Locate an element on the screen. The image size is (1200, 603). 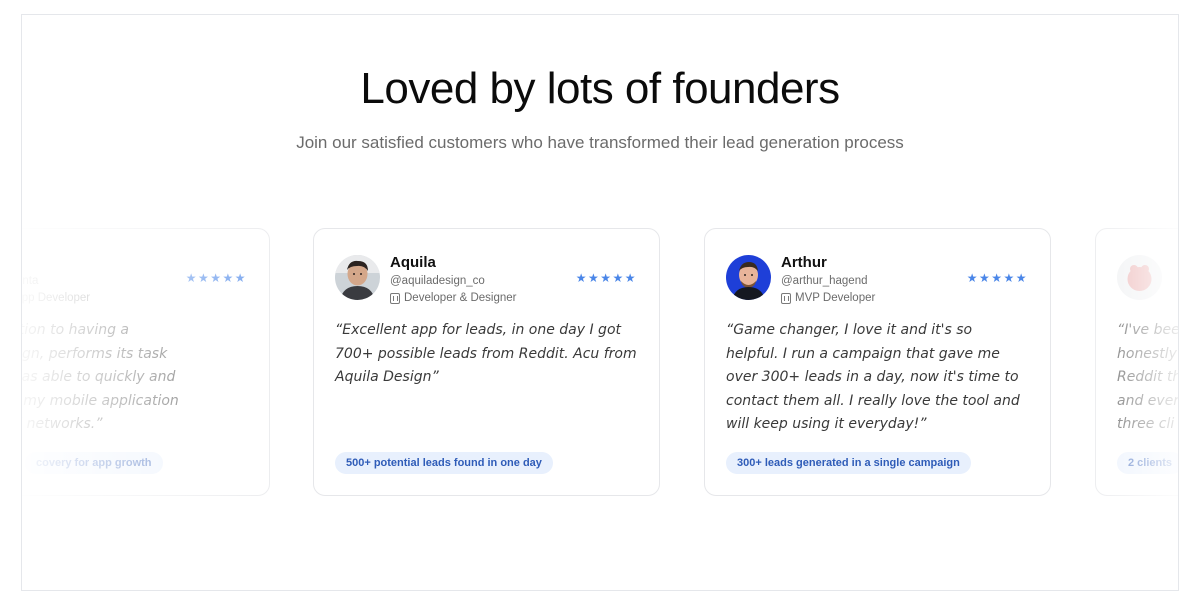
testimonial-badge: 2 clients is located at coordinates (1147, 463).